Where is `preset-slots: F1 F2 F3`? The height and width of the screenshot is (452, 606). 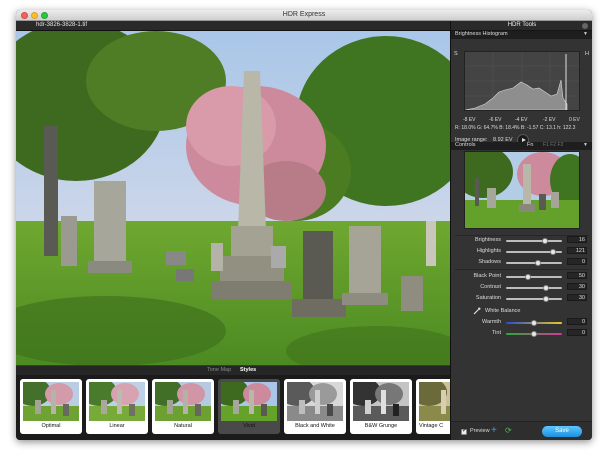 preset-slots: F1 F2 F3 is located at coordinates (553, 145).